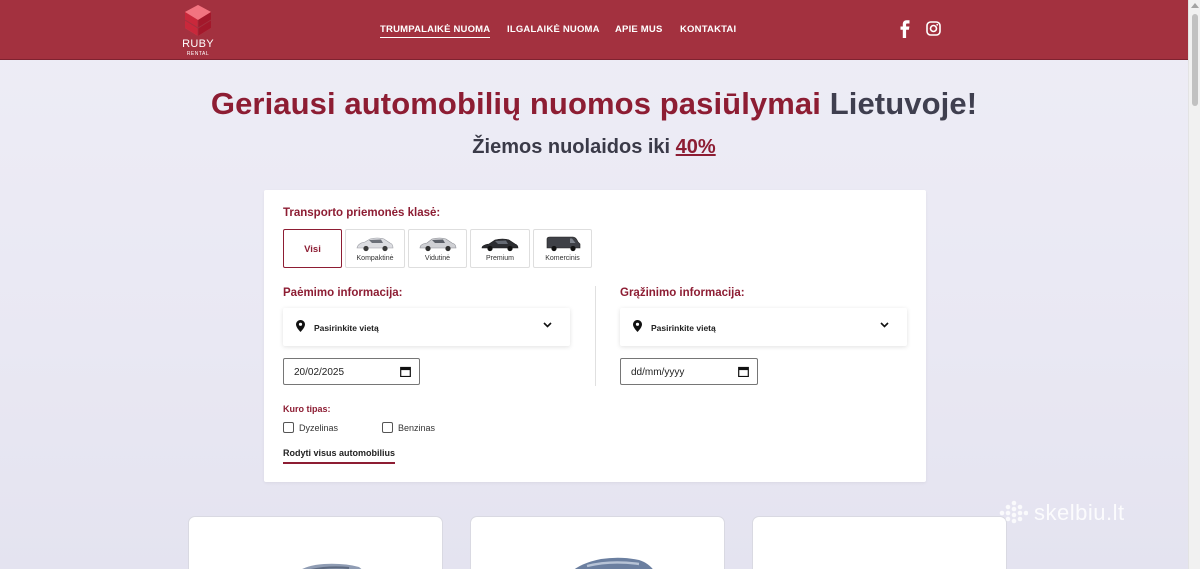 This screenshot has height=569, width=1200. I want to click on class-premium-label: Premium, so click(499, 258).